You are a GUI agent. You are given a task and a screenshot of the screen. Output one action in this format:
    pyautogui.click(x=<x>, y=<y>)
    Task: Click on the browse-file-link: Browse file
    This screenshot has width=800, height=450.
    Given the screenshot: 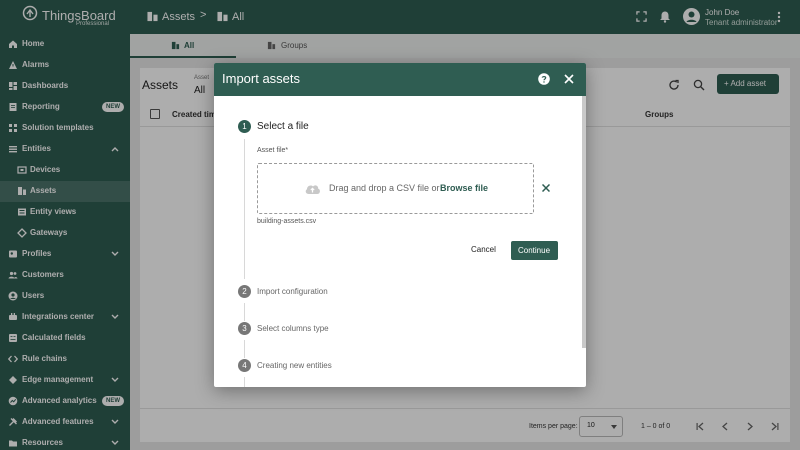 What is the action you would take?
    pyautogui.click(x=464, y=188)
    